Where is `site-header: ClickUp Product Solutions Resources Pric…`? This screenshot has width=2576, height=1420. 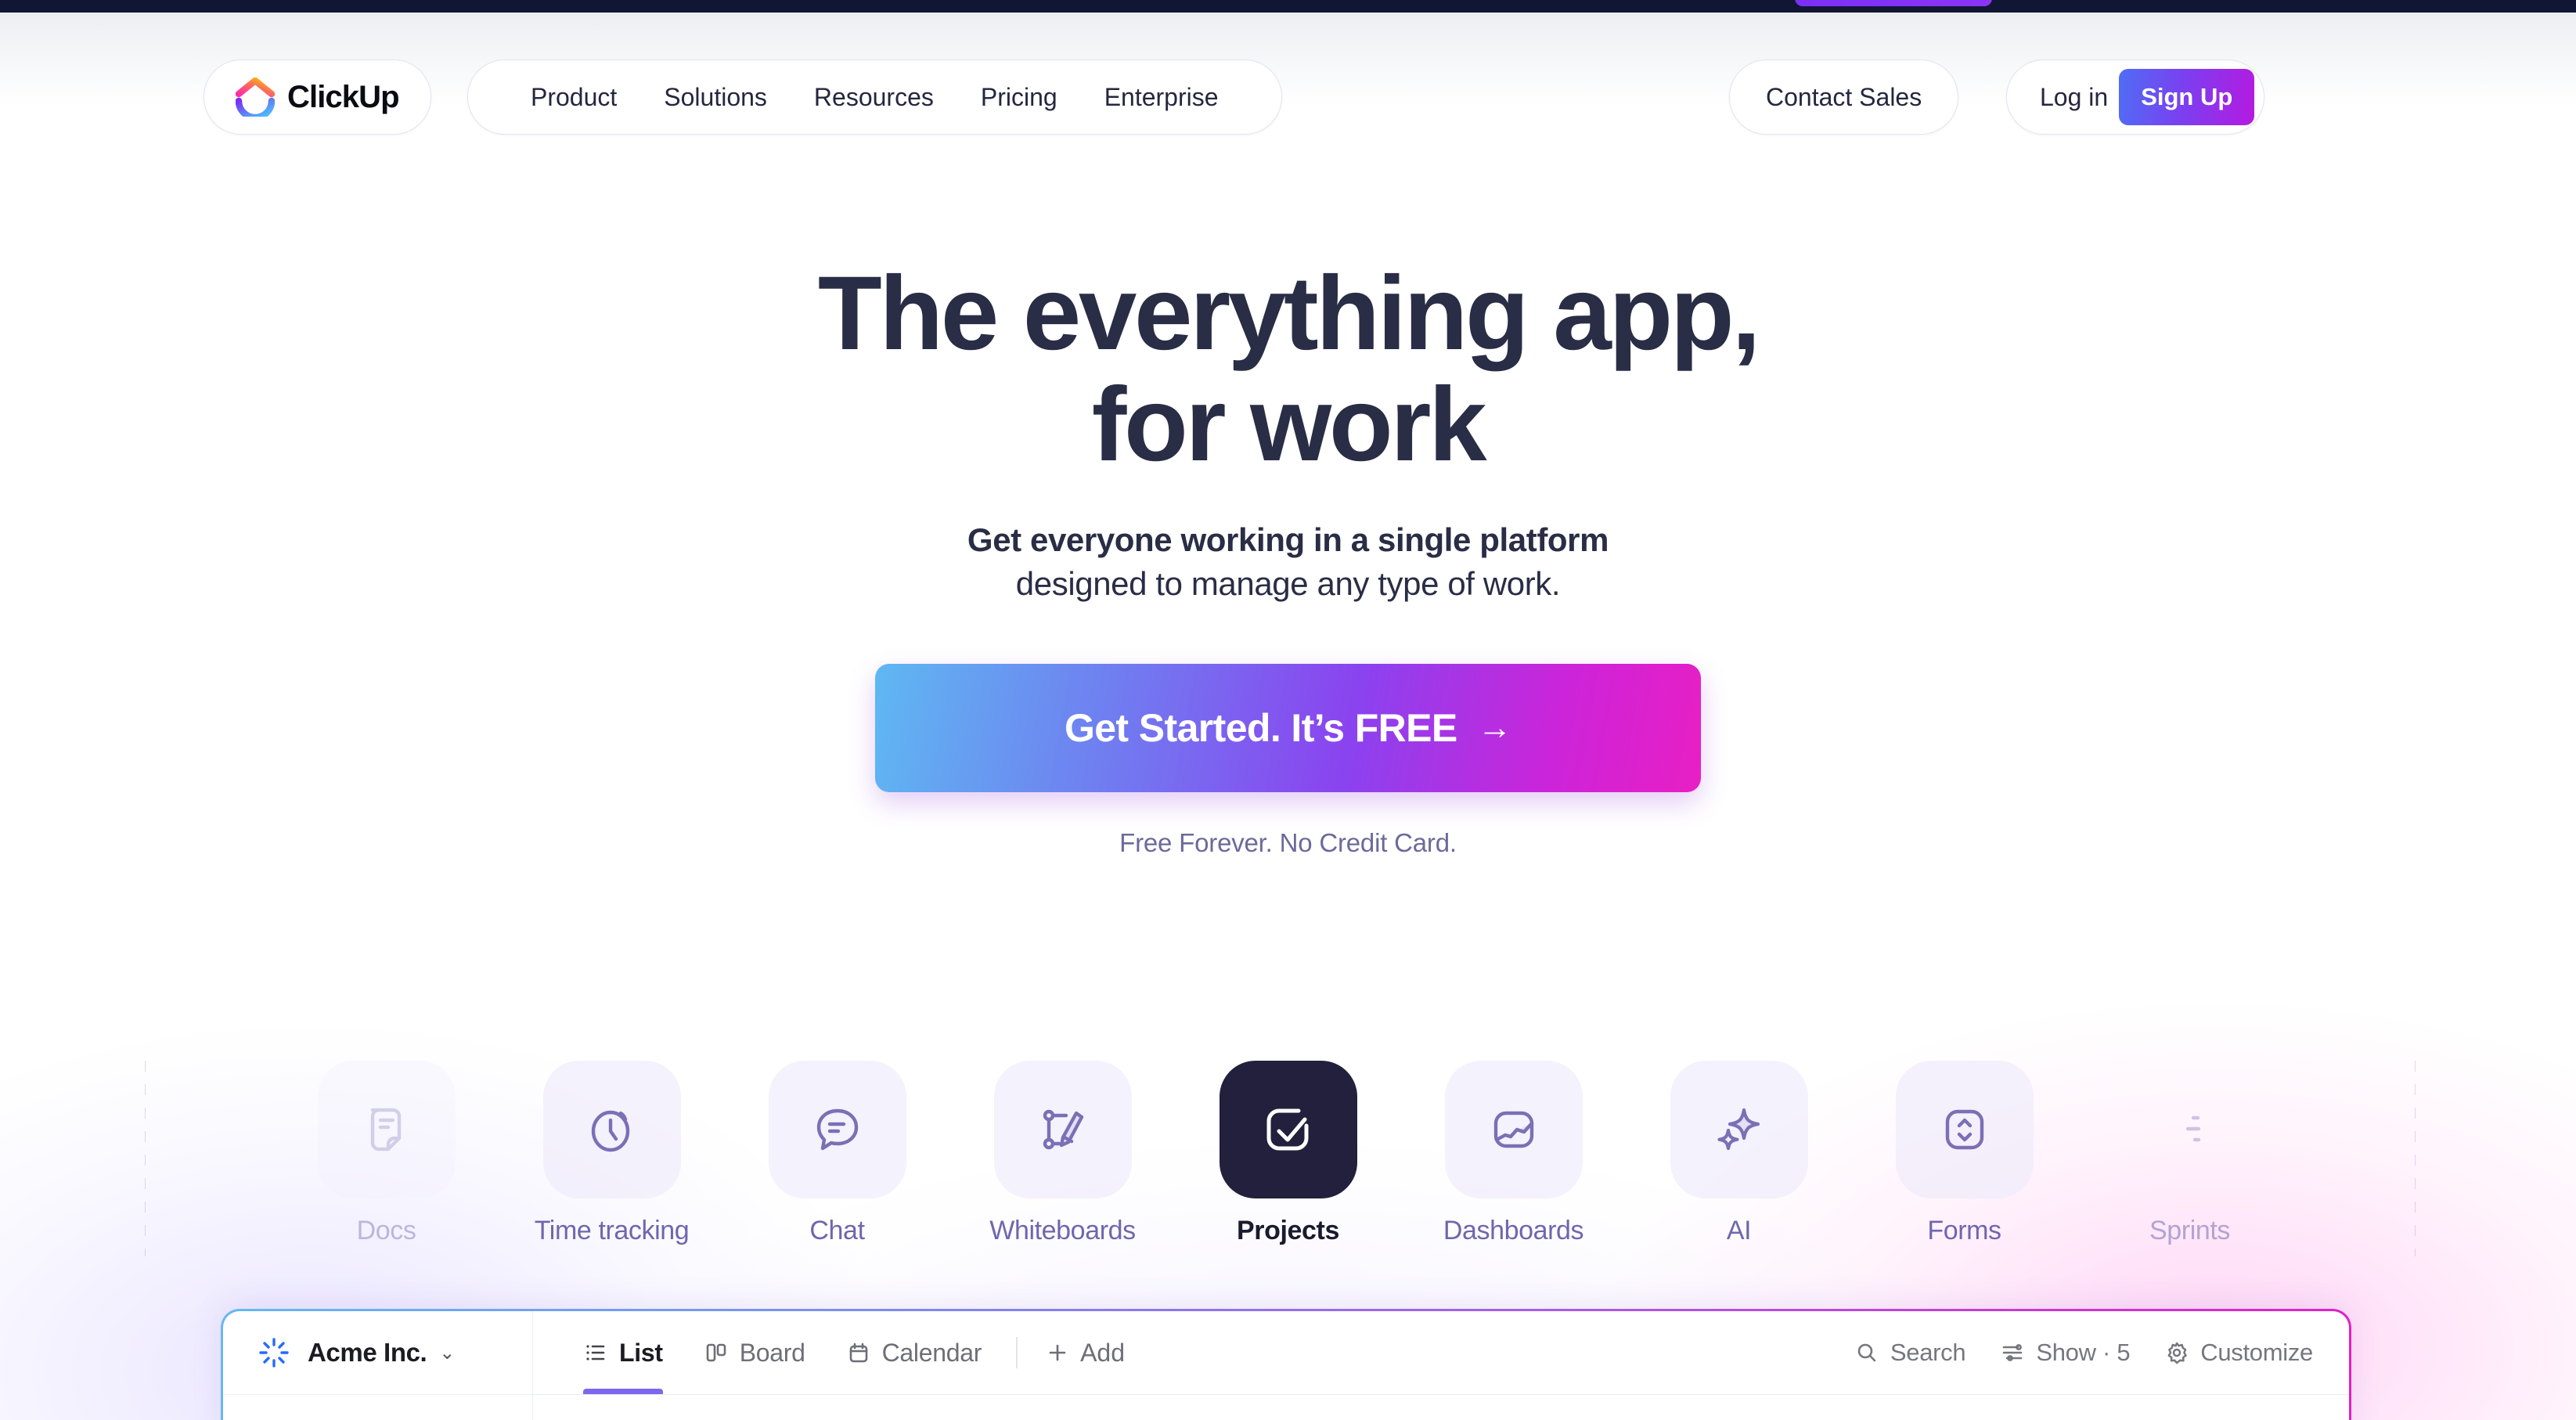
site-header: ClickUp Product Solutions Resources Pric… is located at coordinates (1288, 97).